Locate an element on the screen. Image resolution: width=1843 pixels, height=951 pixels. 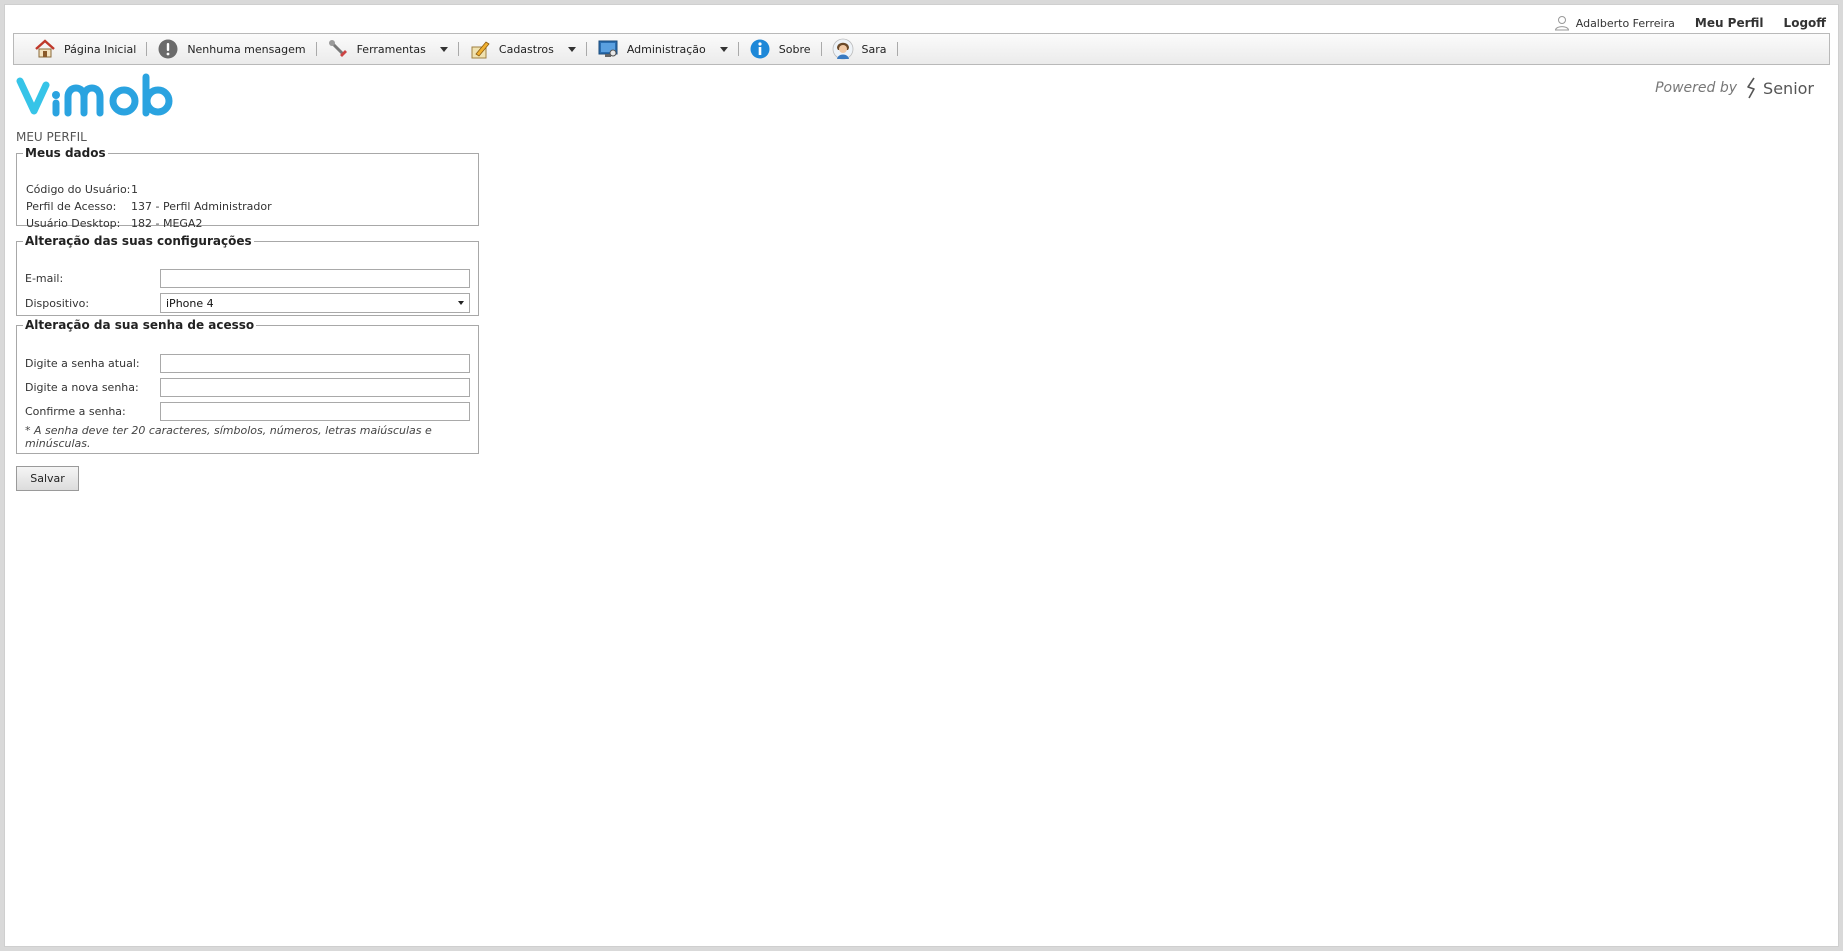
menu-messages: Nenhuma mensagem is located at coordinates (231, 49).